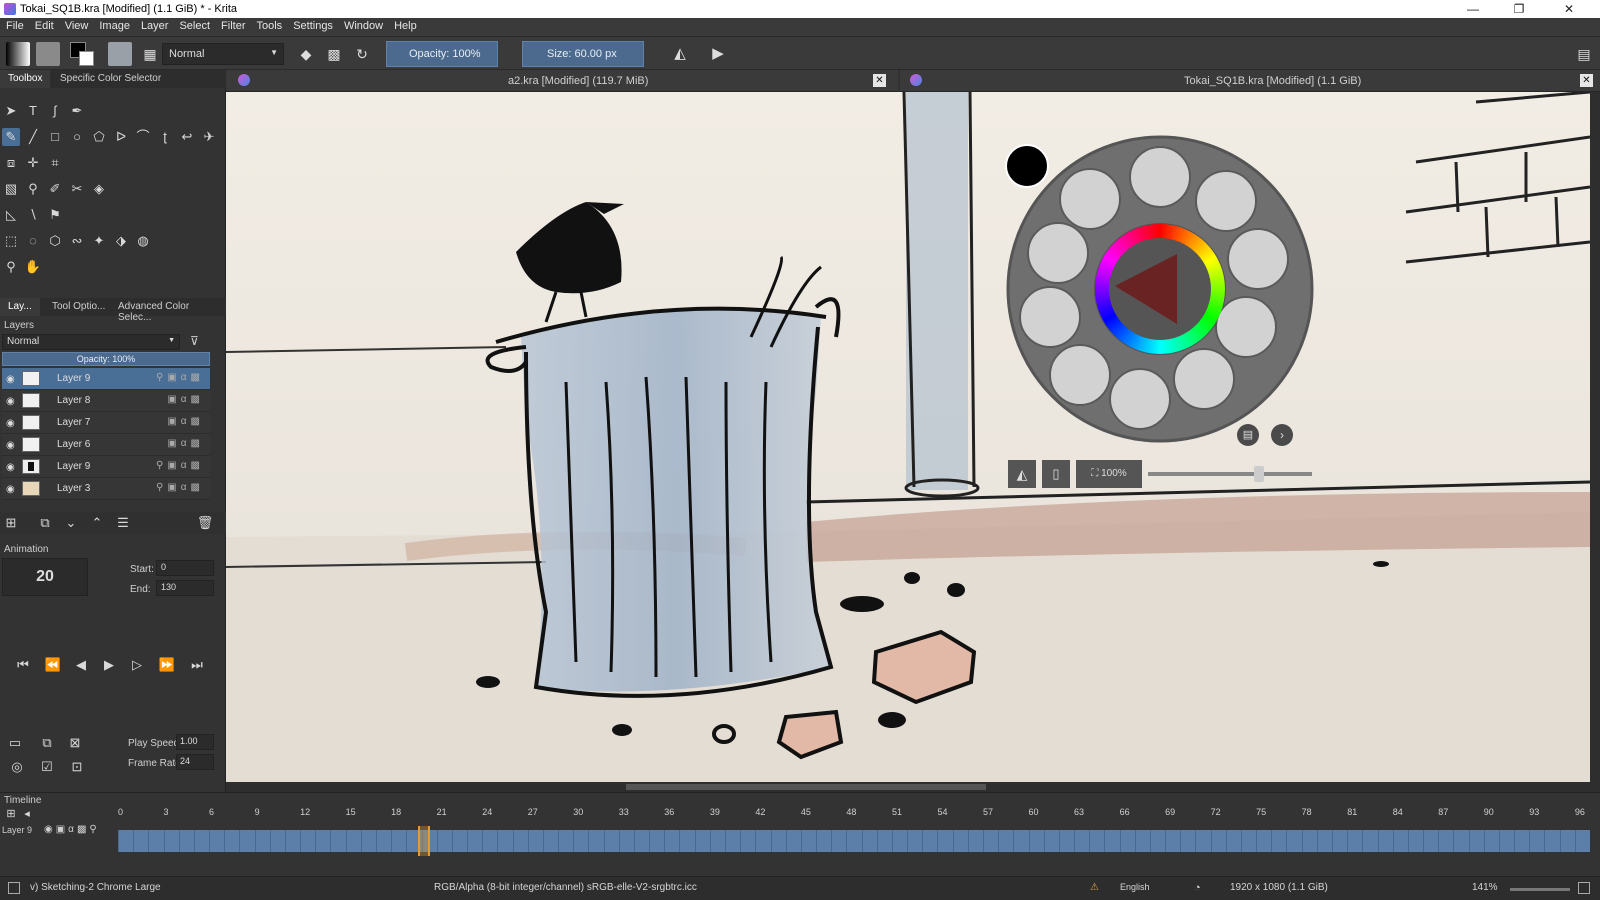 The image size is (1600, 900). I want to click on polyline-tool-icon: ᐅ, so click(121, 137).